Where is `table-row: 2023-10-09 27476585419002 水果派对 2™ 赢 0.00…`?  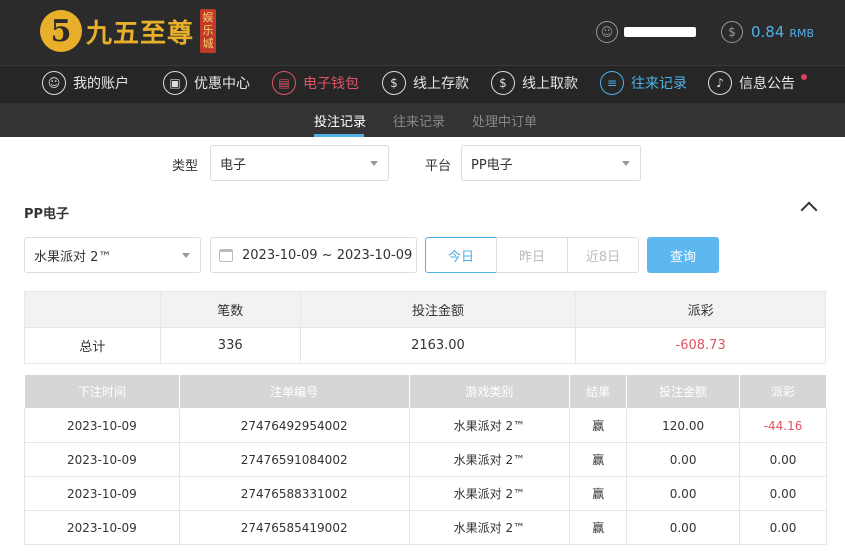 table-row: 2023-10-09 27476585419002 水果派对 2™ 赢 0.00… is located at coordinates (425, 527).